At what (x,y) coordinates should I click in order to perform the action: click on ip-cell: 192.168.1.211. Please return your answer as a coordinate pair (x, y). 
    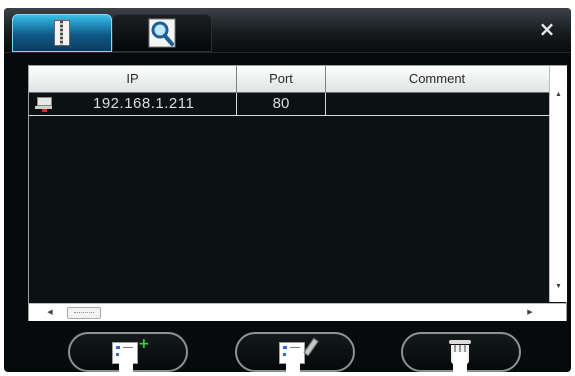
    Looking at the image, I should click on (133, 104).